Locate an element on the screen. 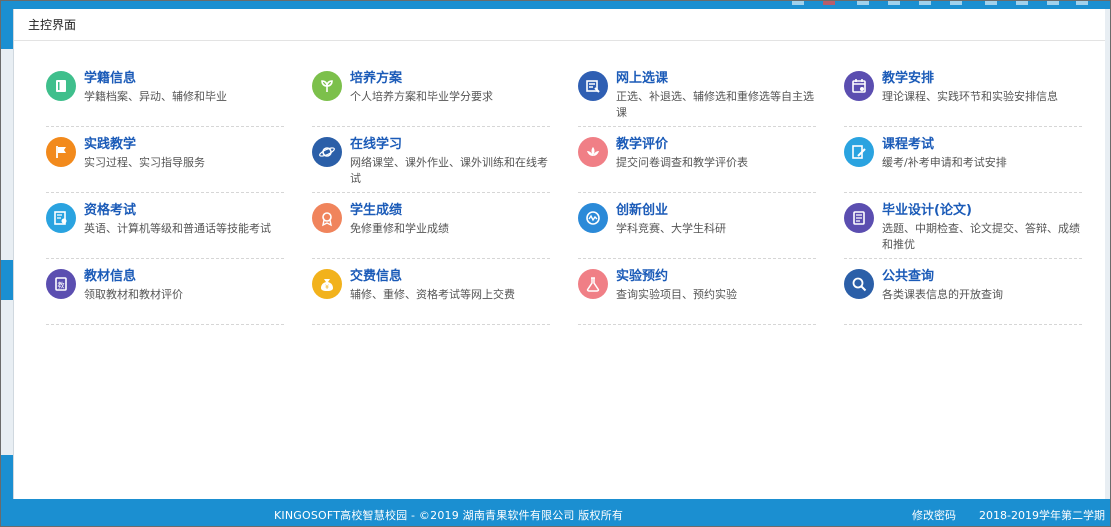  module-tile: ¥ 交费信息辅修、重修、资格考试等网上交费 is located at coordinates (431, 292).